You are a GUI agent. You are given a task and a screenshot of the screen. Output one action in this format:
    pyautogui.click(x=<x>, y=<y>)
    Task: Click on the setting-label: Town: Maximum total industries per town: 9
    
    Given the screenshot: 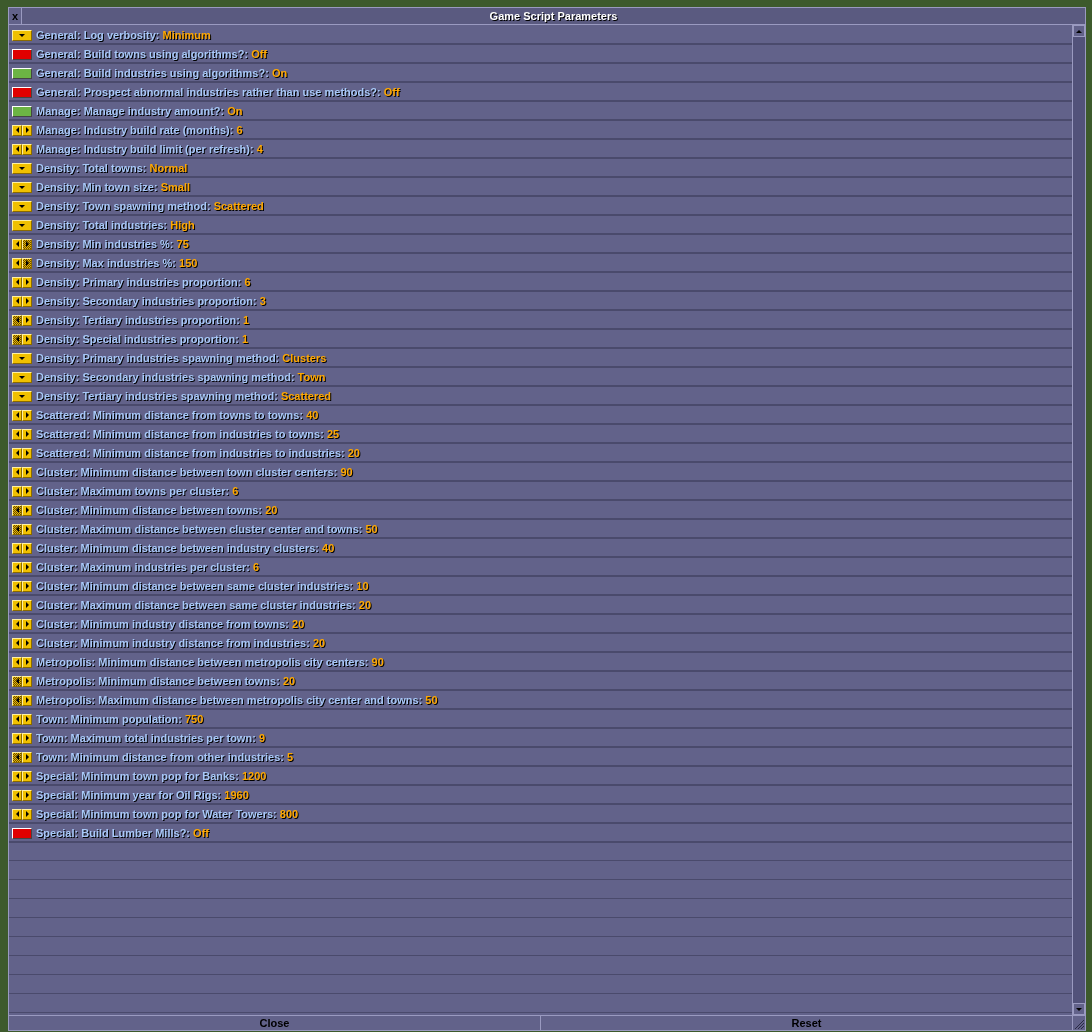 What is the action you would take?
    pyautogui.click(x=150, y=738)
    